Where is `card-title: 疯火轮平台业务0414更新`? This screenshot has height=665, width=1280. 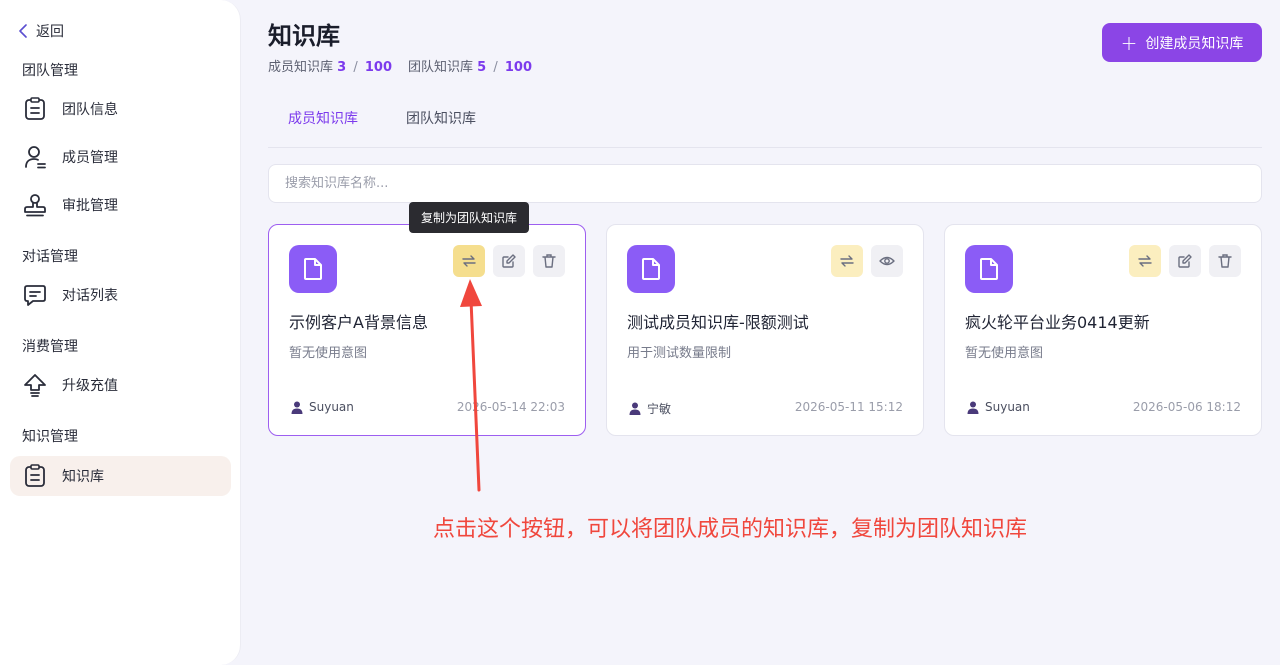 card-title: 疯火轮平台业务0414更新 is located at coordinates (1057, 322).